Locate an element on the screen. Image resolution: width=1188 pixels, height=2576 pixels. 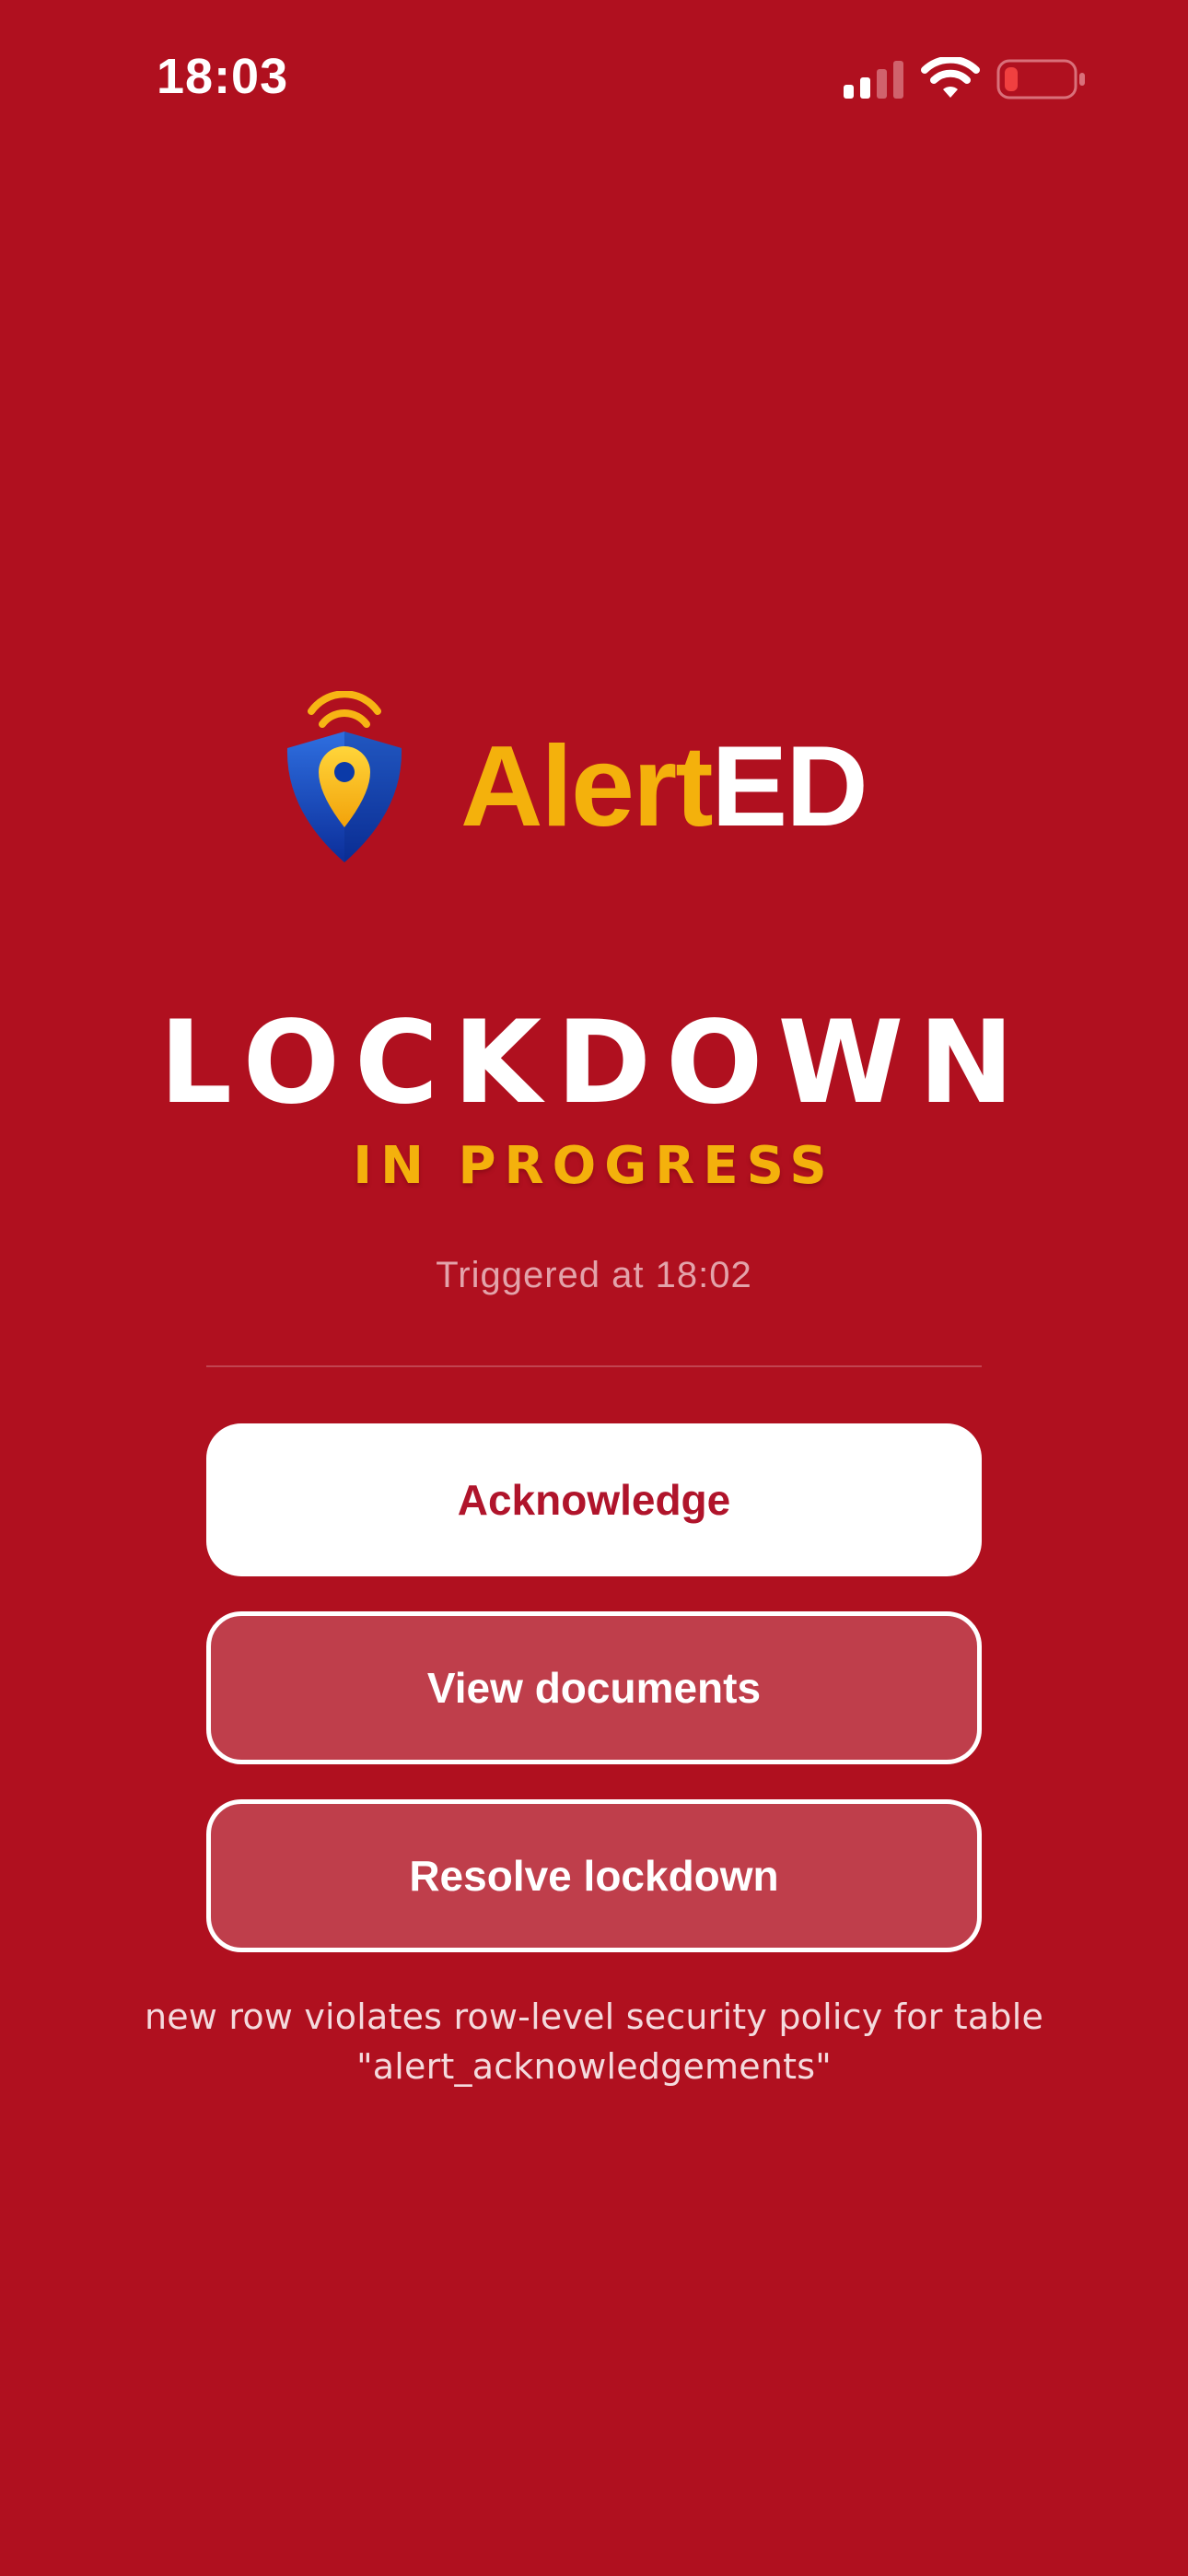
status-time: 18:03 is located at coordinates (223, 76).